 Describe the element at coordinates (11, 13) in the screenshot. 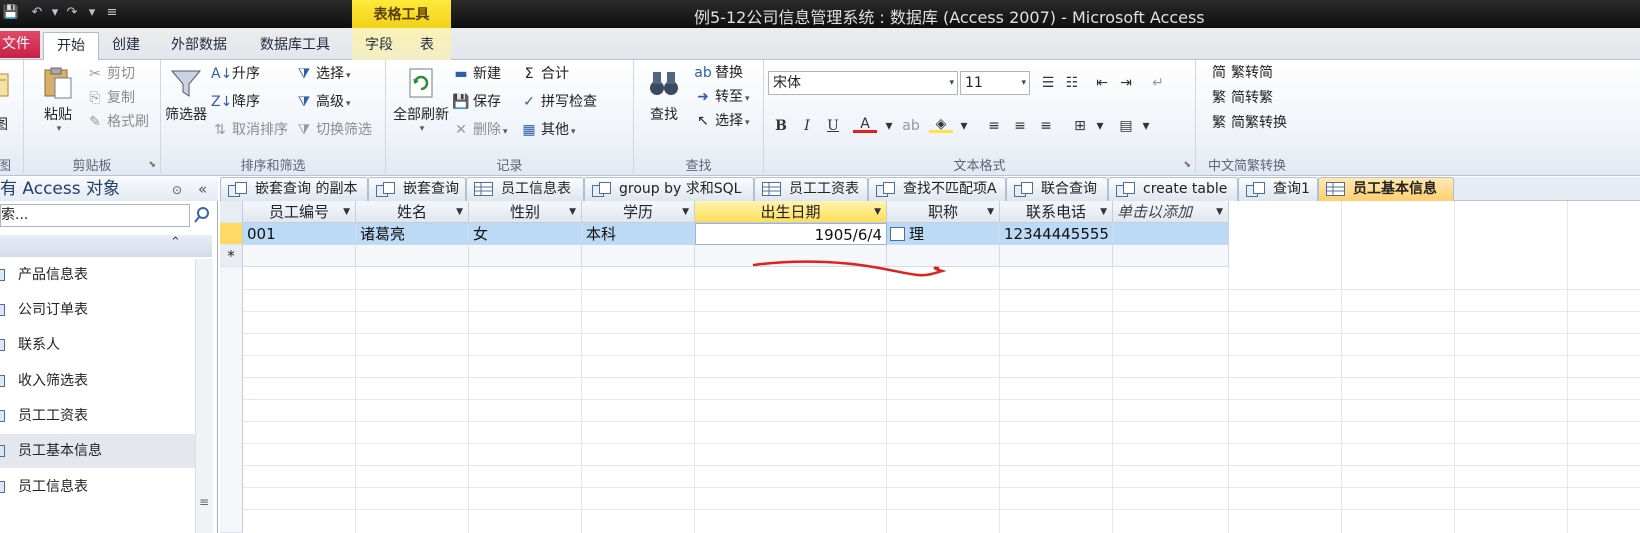

I see `save-icon: 💾` at that location.